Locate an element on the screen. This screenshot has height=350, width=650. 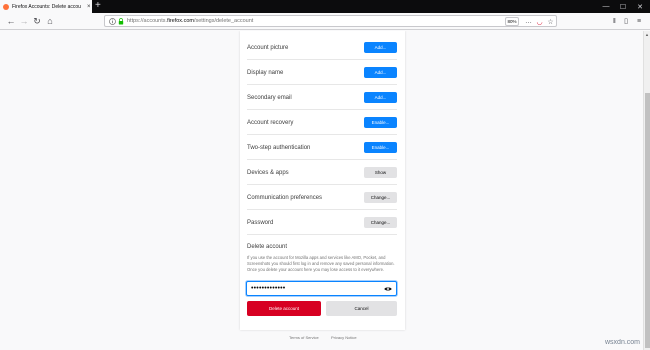
info-icon is located at coordinates (112, 21).